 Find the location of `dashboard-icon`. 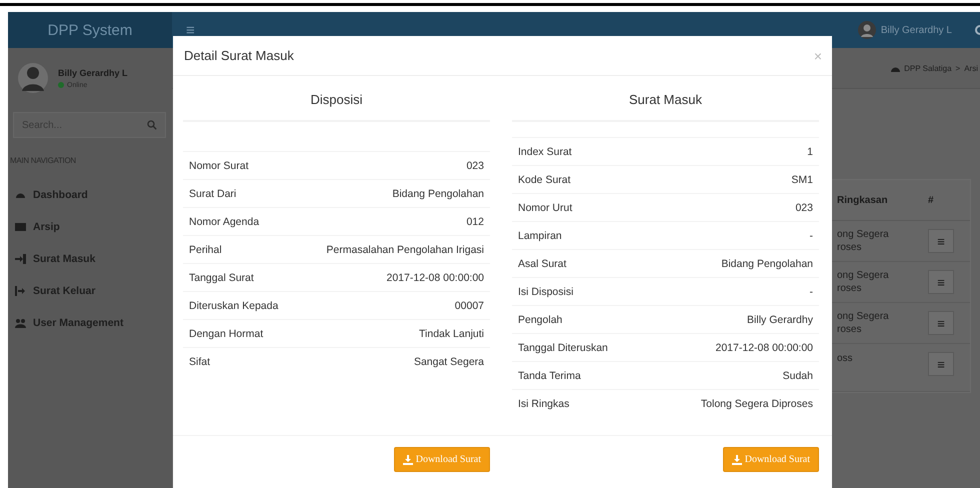

dashboard-icon is located at coordinates (895, 68).